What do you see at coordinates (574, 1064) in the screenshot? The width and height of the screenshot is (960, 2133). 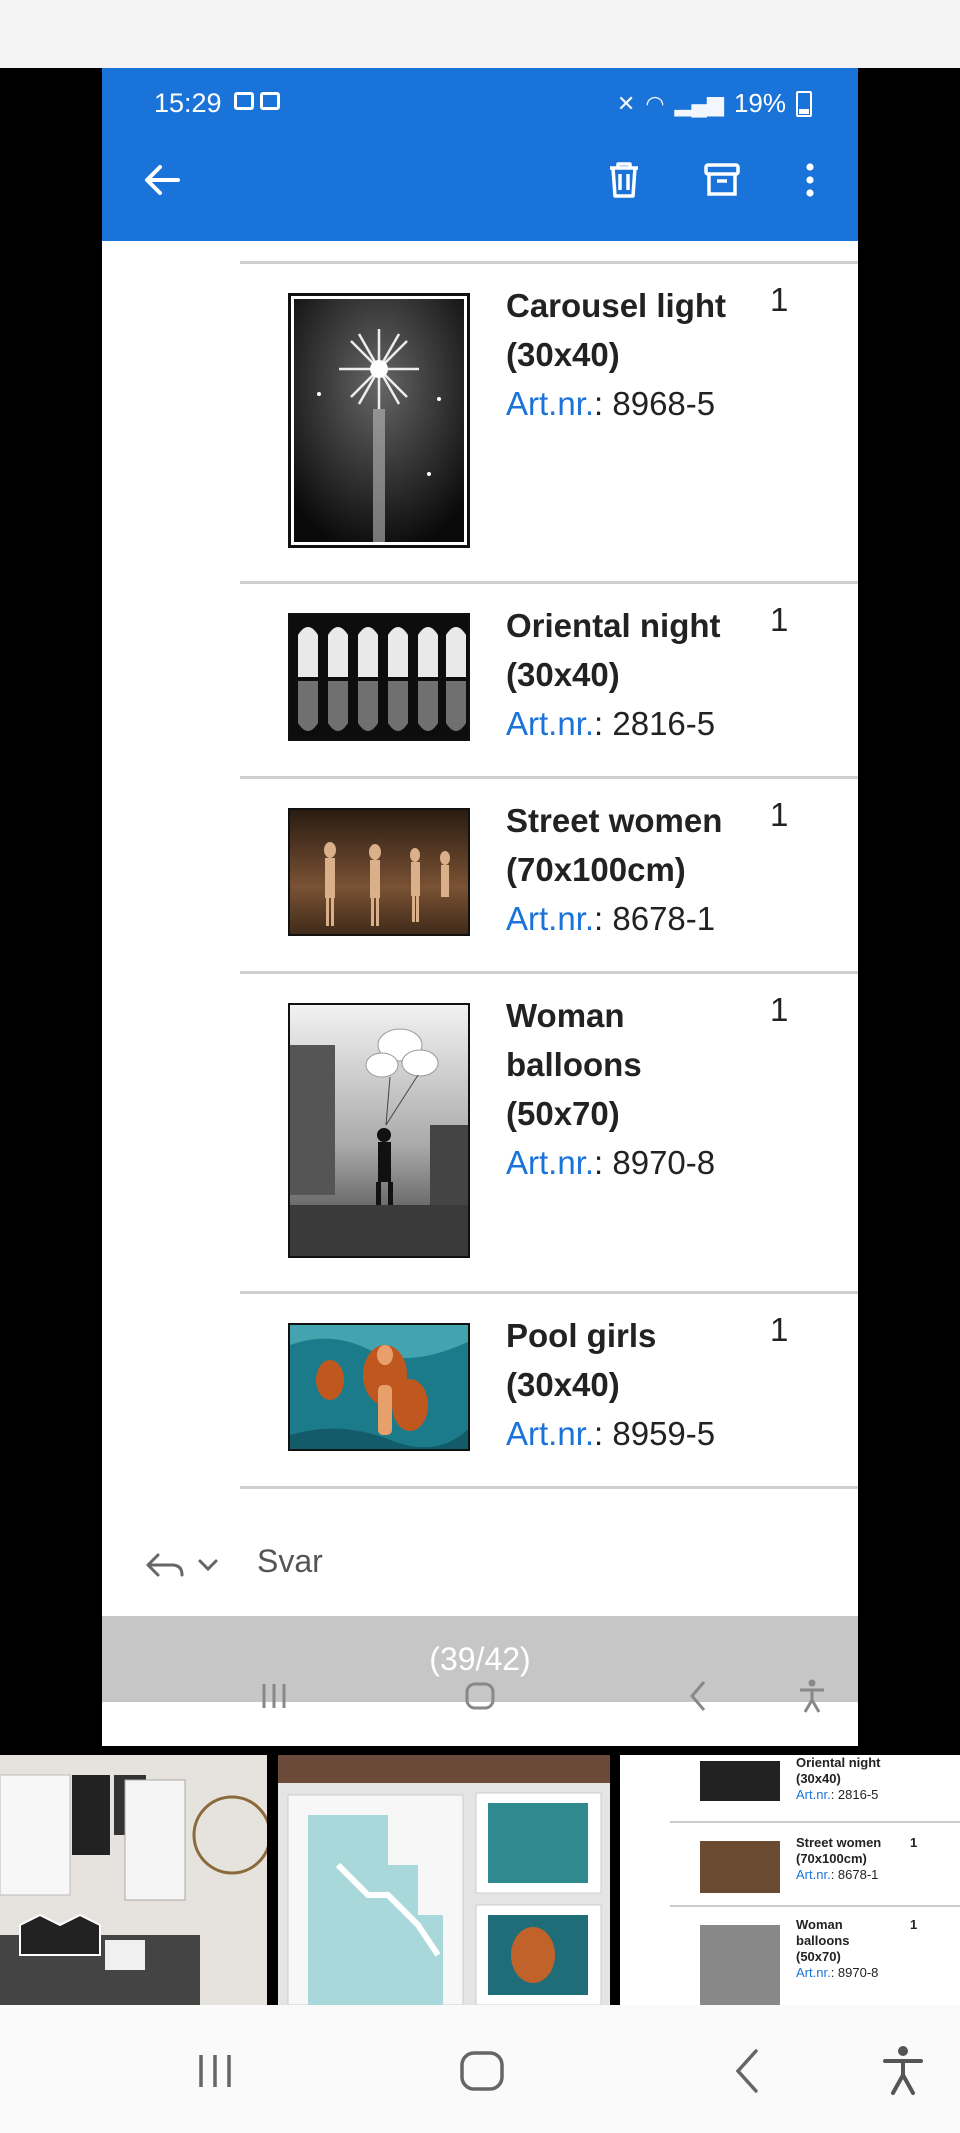 I see `item-name: Woman balloons (50x70)` at bounding box center [574, 1064].